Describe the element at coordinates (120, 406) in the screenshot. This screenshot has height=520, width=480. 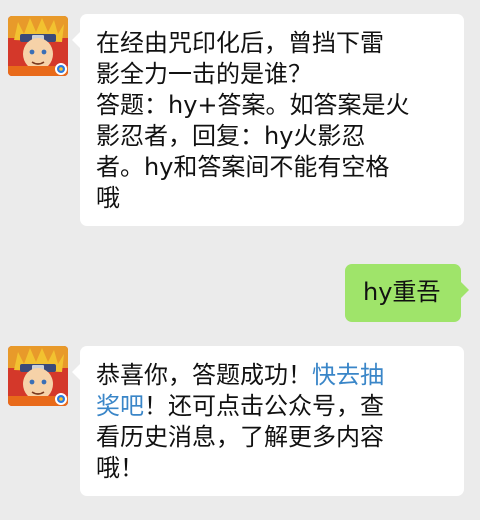
I see `lottery-link: 奖吧` at that location.